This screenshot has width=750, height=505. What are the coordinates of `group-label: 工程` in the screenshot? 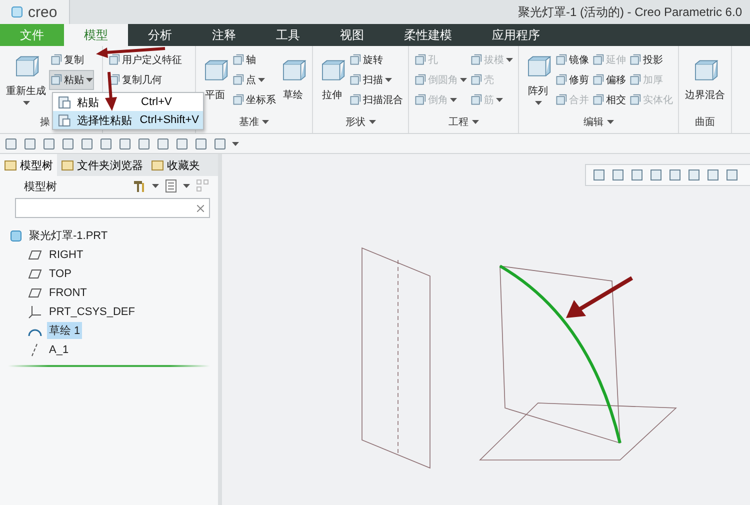 It's located at (463, 122).